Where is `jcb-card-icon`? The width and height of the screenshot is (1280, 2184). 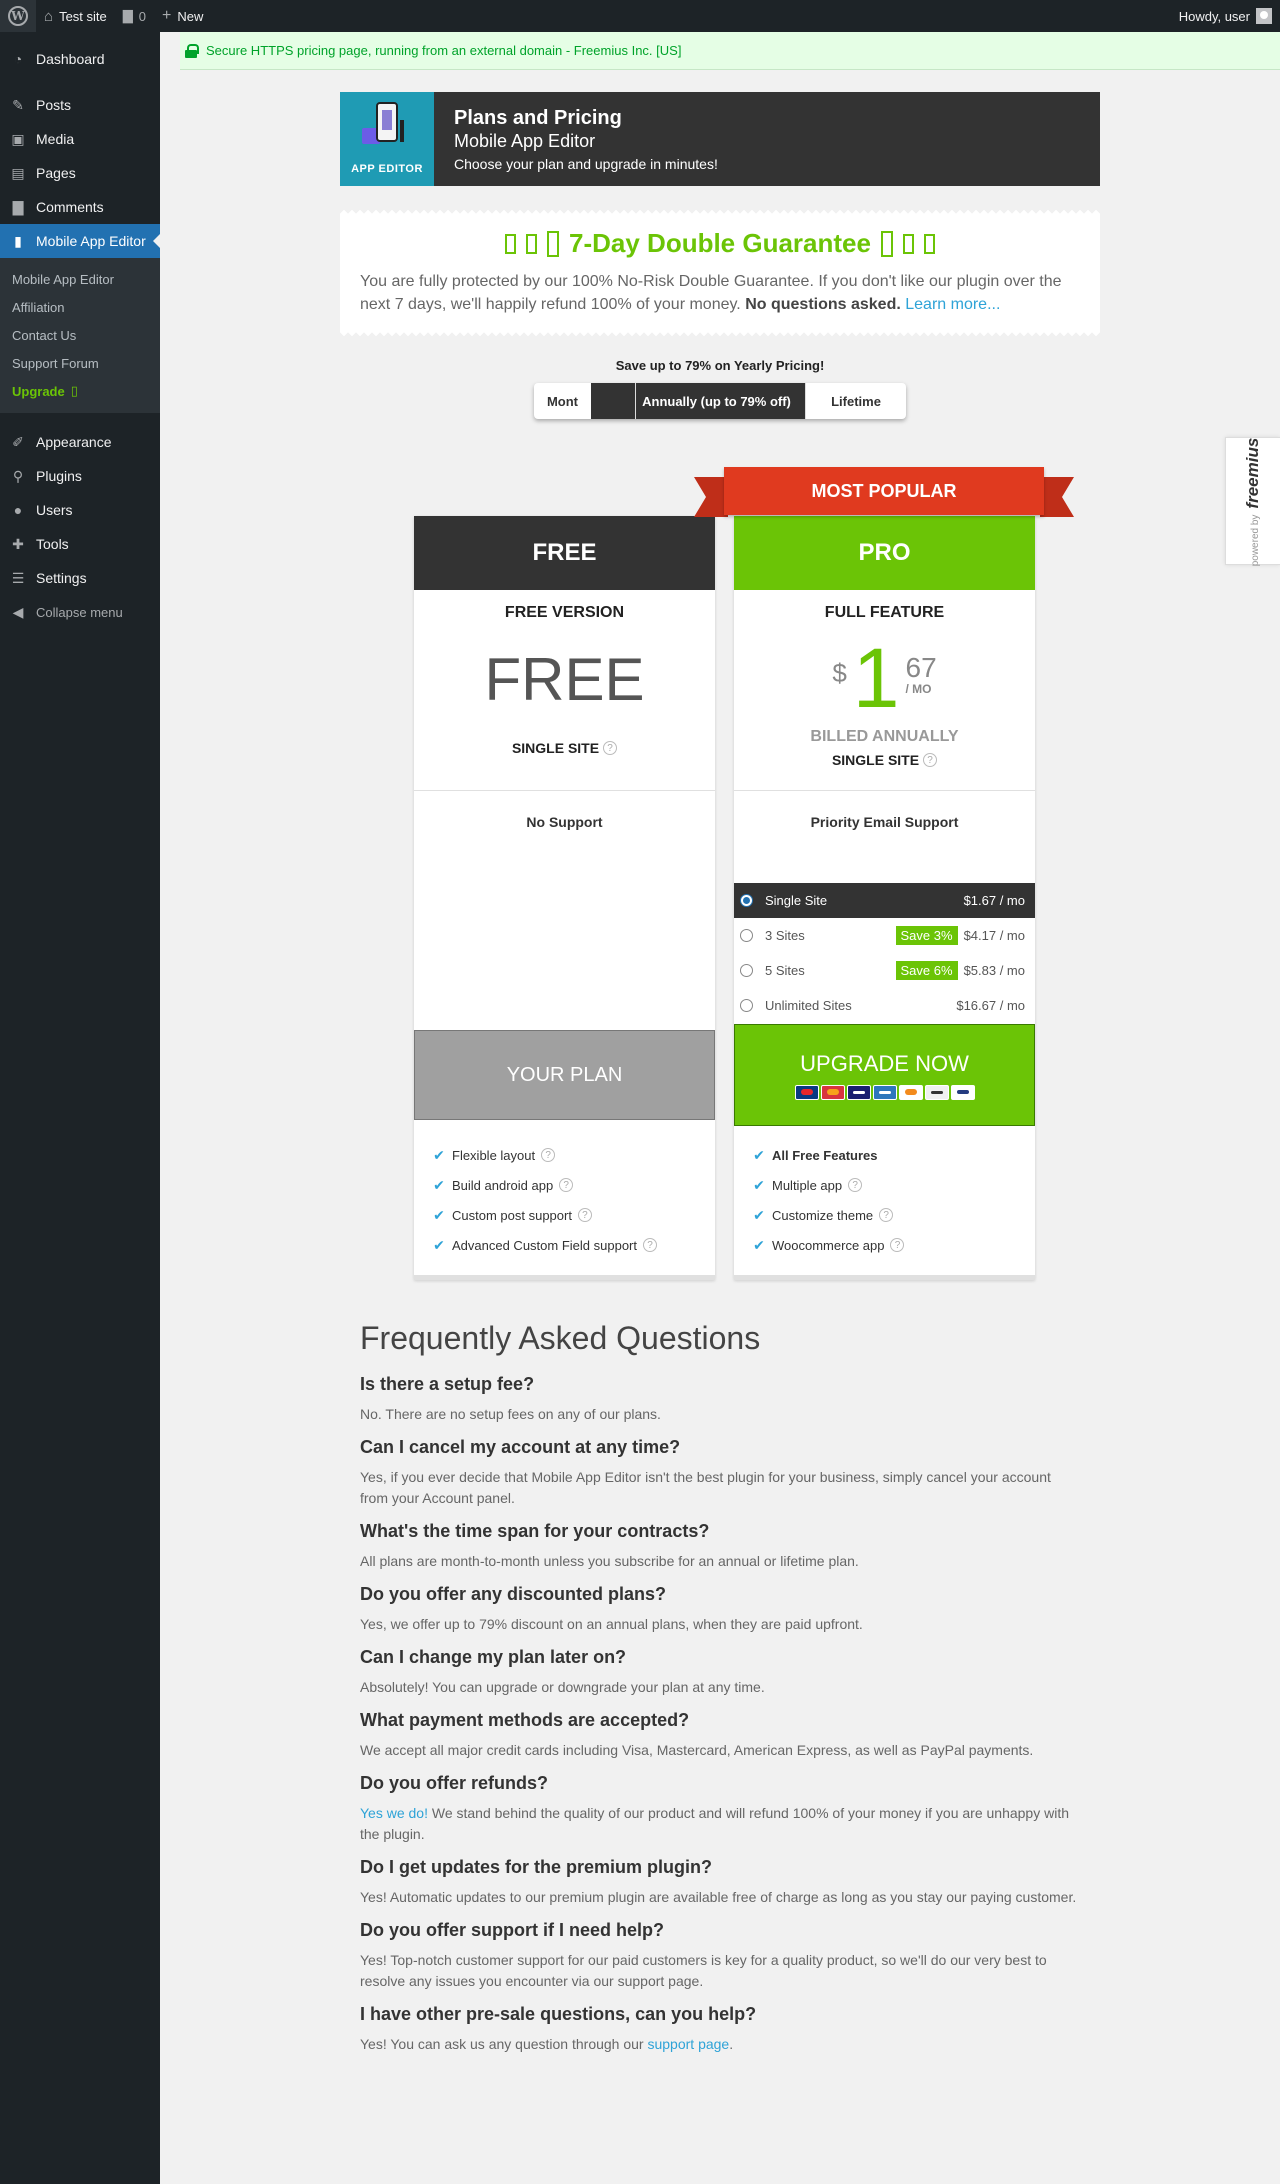
jcb-card-icon is located at coordinates (936, 1092).